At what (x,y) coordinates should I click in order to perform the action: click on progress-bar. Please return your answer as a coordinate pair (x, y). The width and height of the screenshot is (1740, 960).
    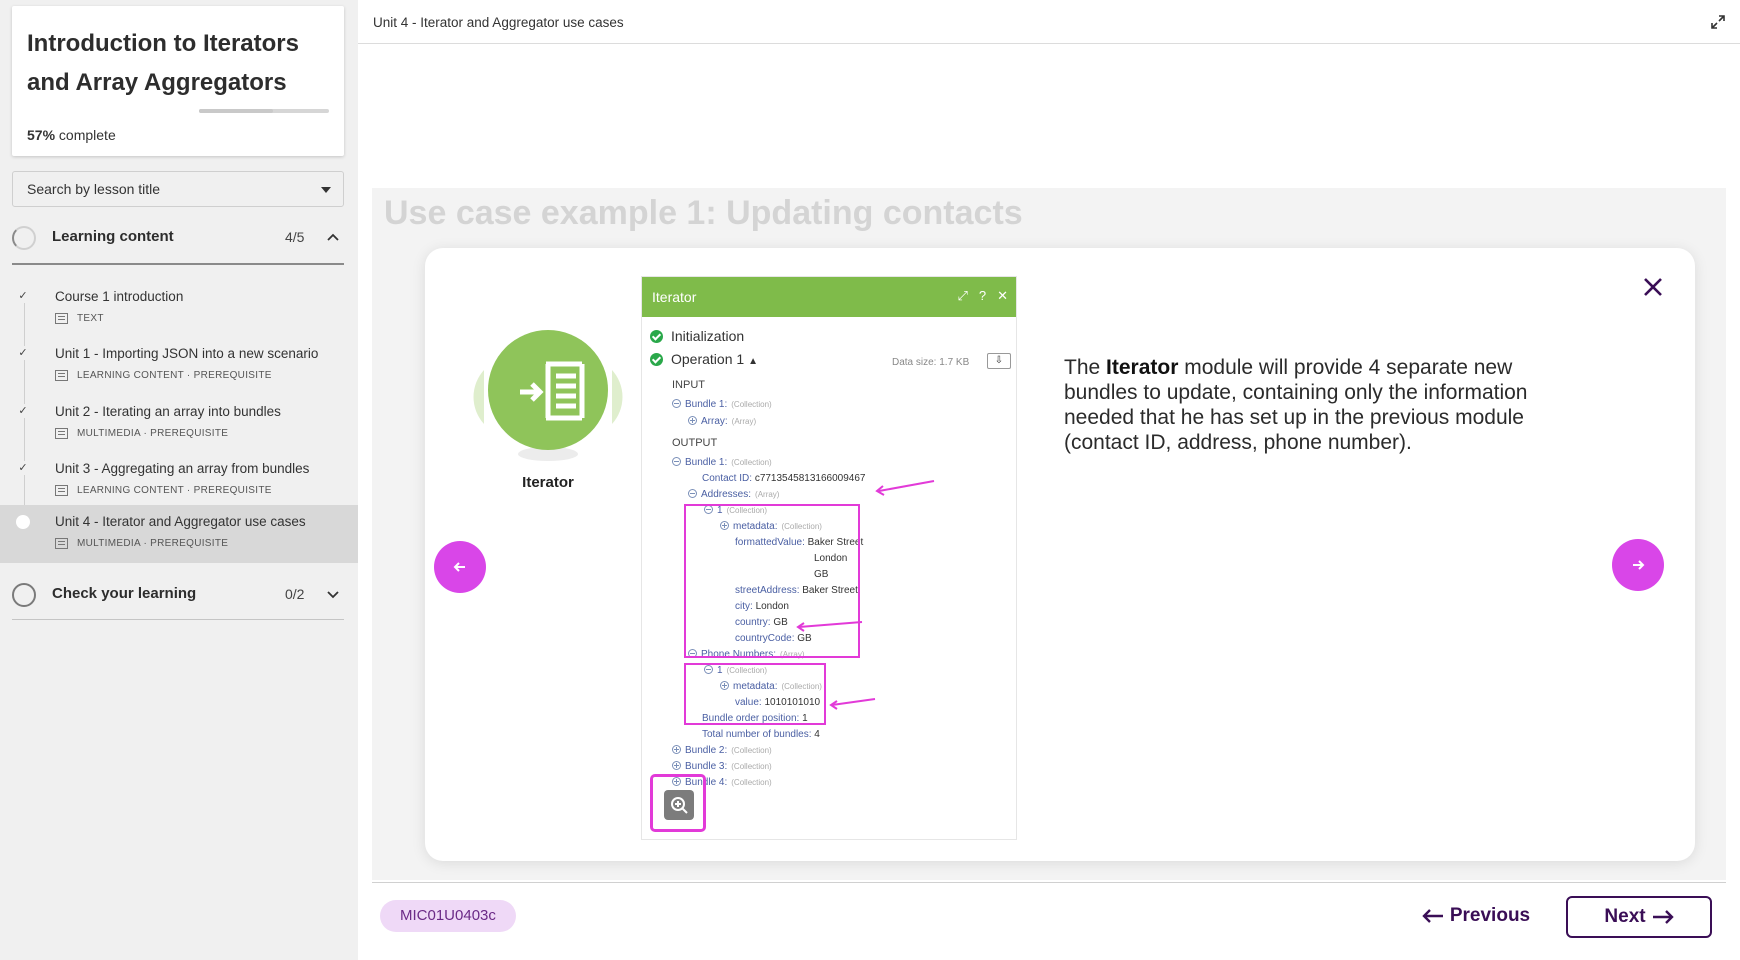
    Looking at the image, I should click on (264, 111).